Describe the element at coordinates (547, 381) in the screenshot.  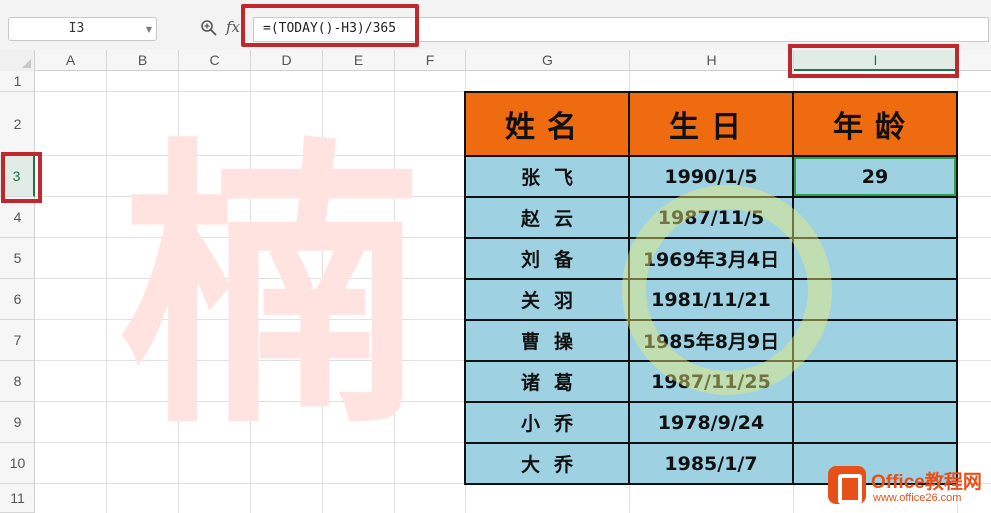
I see `cell-name: 诸葛` at that location.